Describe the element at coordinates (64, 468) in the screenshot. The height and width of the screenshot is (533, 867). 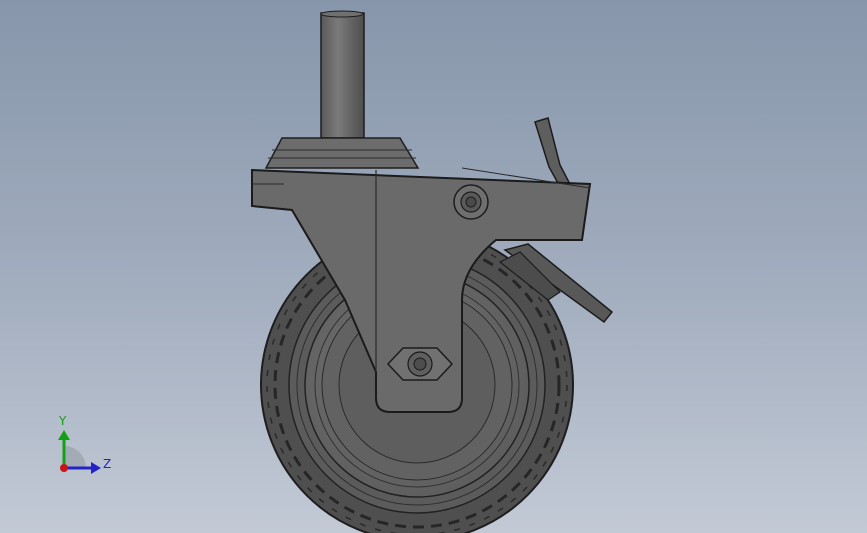
I see `x-axis-dot` at that location.